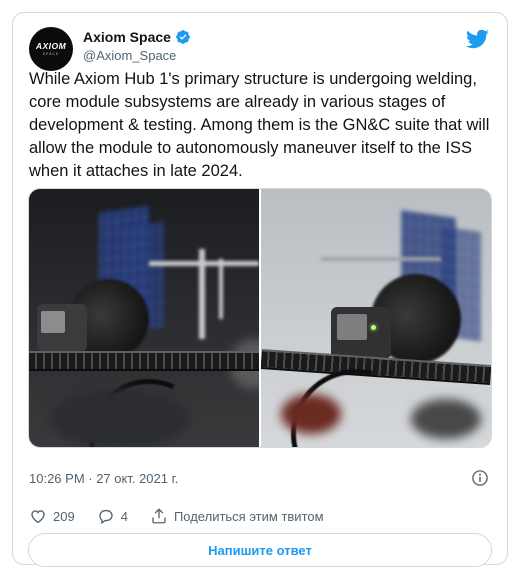 This screenshot has height=577, width=520. I want to click on tweet-timestamp: 10:26 PM · 27 окт. 2021 г., so click(103, 478).